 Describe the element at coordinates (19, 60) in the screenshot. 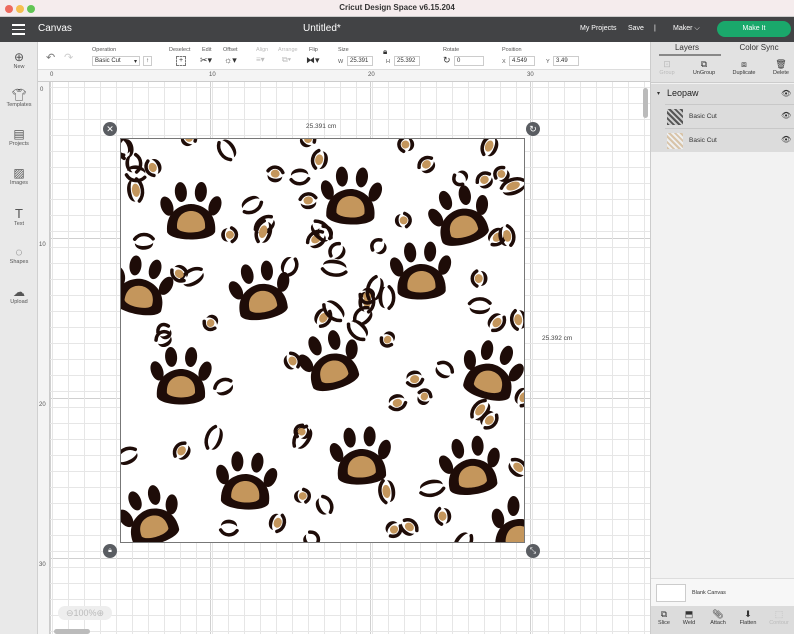

I see `sidebar-item-new: ⊕ New` at that location.